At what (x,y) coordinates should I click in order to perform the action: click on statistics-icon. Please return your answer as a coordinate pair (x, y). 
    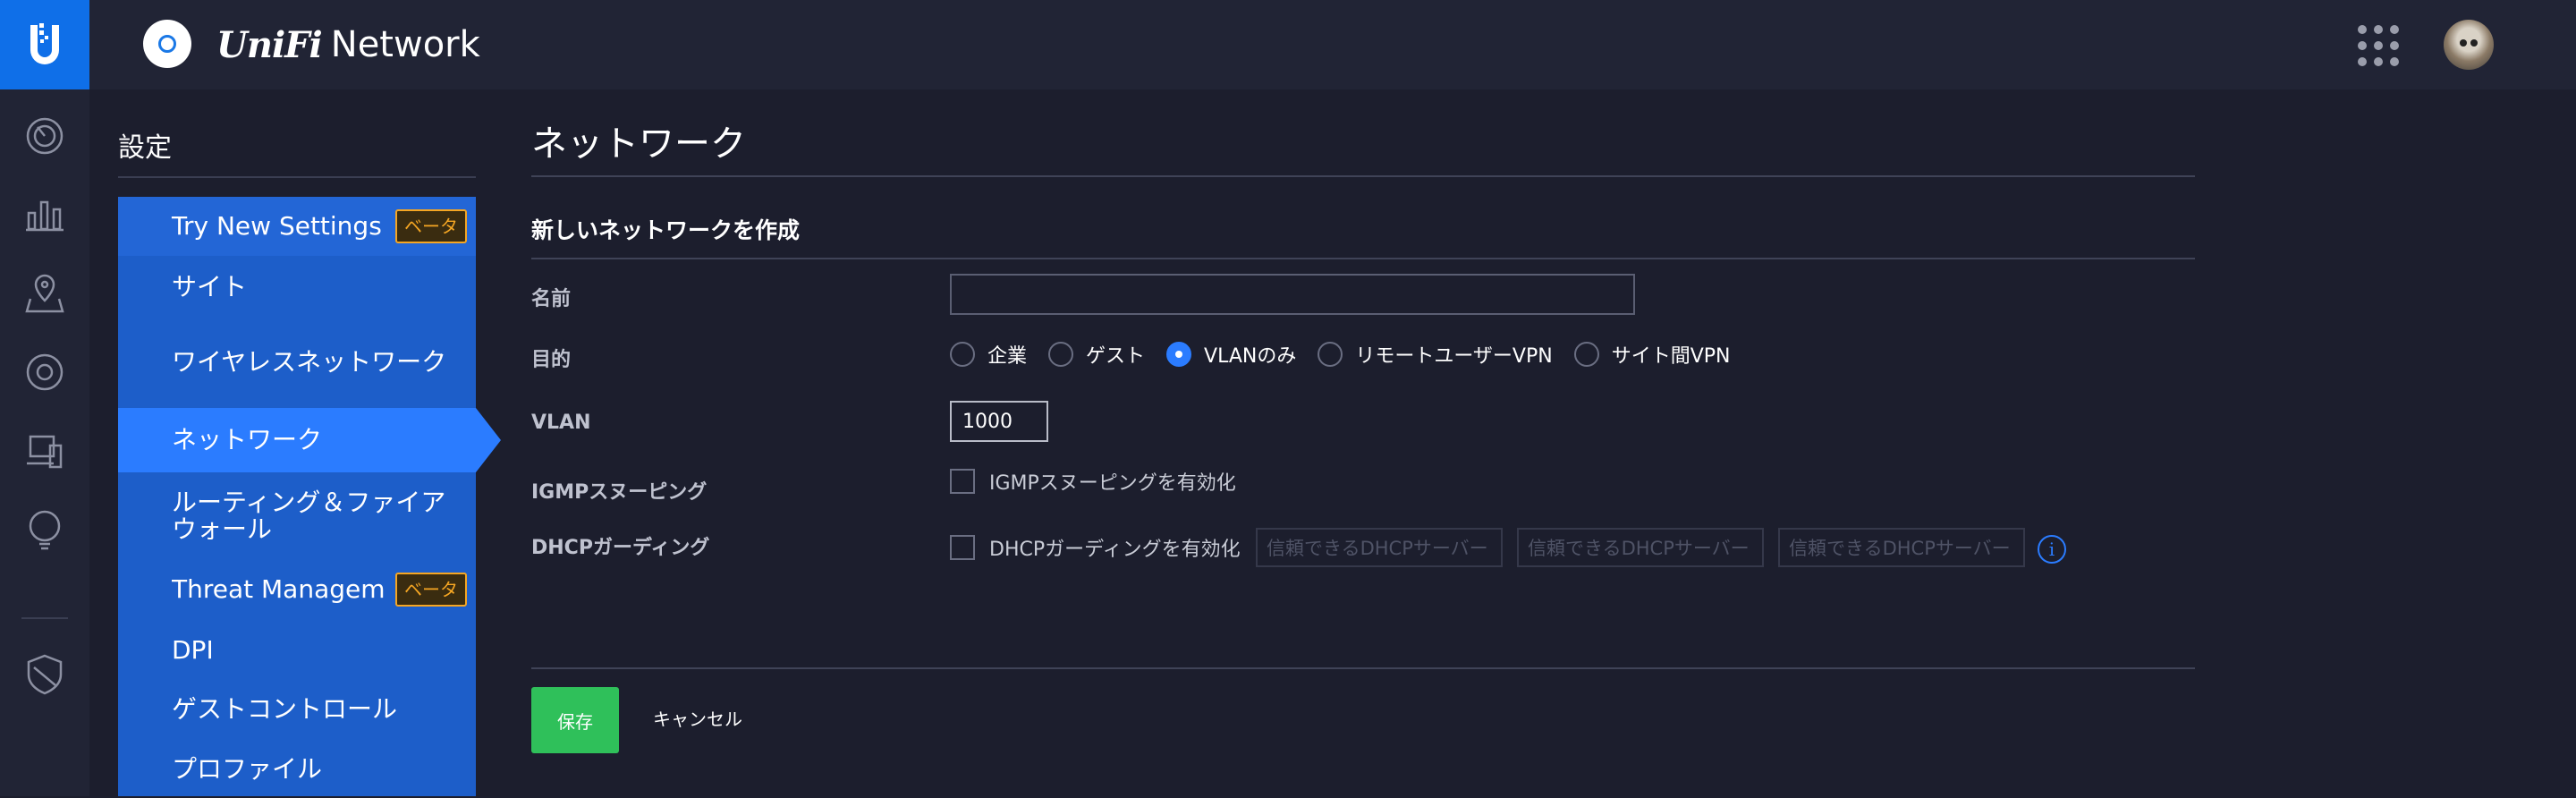
    Looking at the image, I should click on (44, 213).